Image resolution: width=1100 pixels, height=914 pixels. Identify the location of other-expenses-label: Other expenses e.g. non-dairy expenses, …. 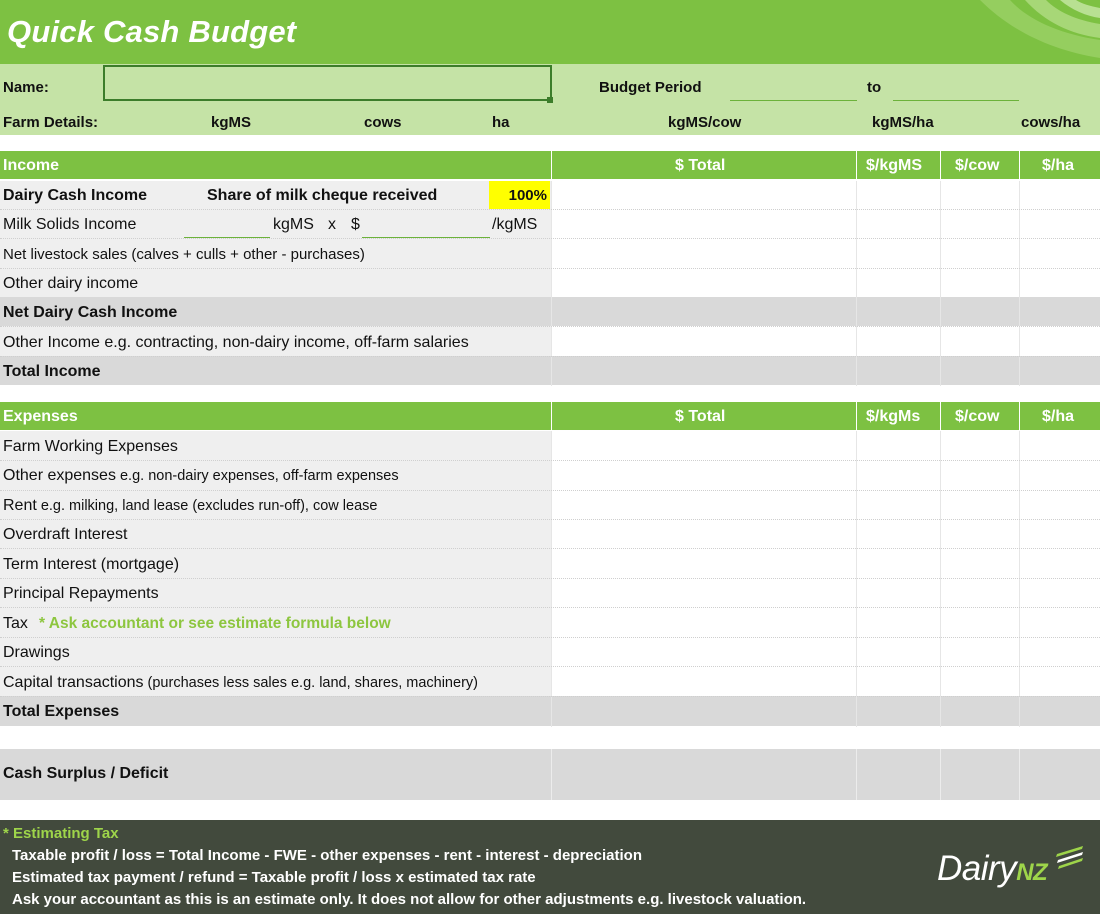
(201, 475).